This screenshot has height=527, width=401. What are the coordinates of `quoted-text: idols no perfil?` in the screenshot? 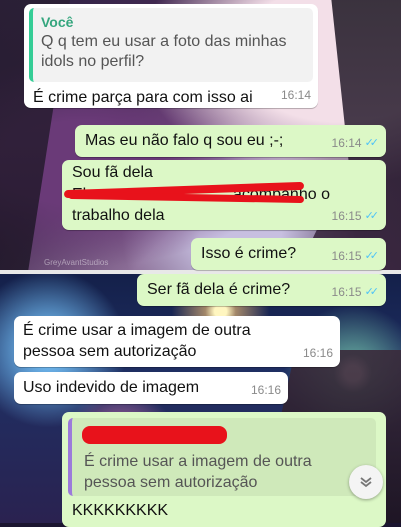 It's located at (93, 61).